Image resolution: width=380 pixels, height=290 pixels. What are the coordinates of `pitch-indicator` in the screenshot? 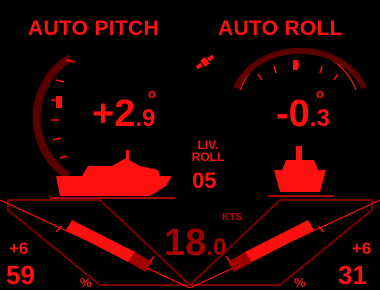 It's located at (59, 102).